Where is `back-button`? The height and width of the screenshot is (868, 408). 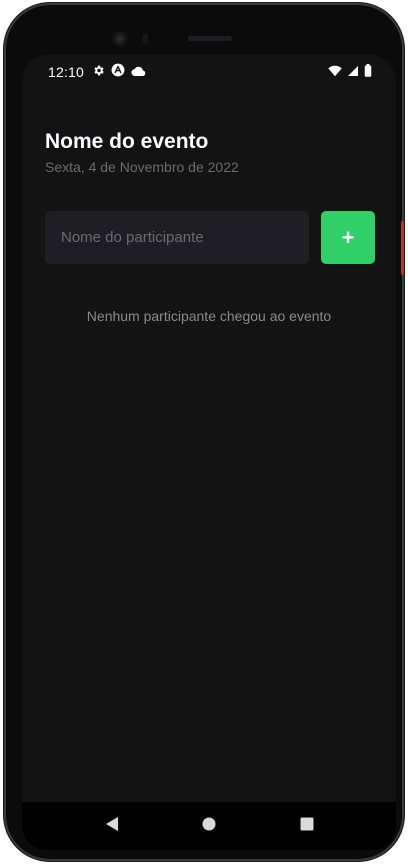
back-button is located at coordinates (112, 826).